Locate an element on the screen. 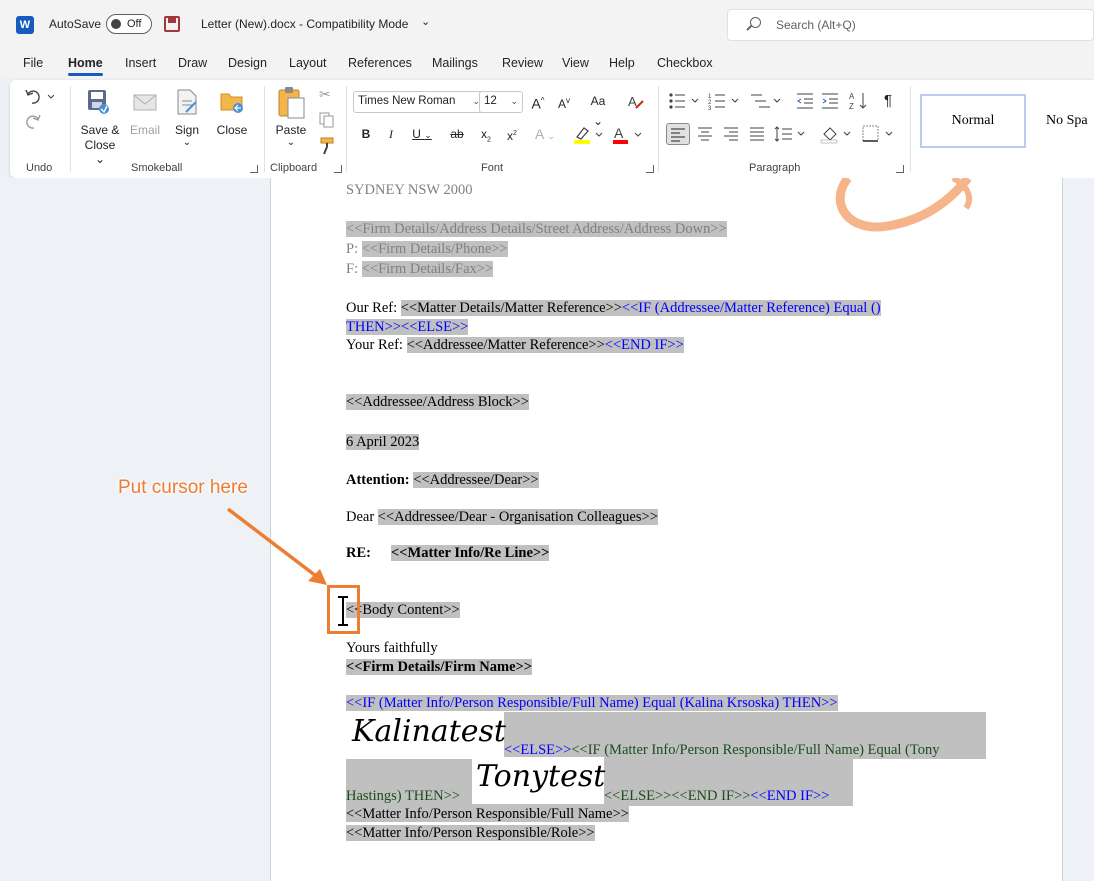 This screenshot has height=881, width=1094. search-box: Search (Alt+Q) is located at coordinates (910, 25).